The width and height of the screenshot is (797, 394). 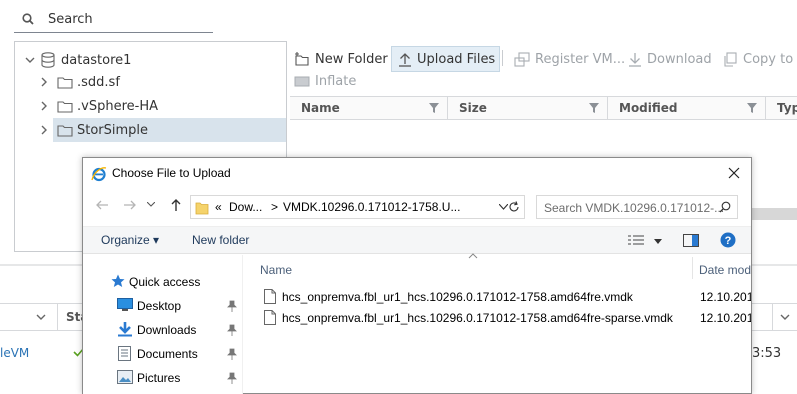 I want to click on nav-item-label: Documents, so click(x=167, y=354).